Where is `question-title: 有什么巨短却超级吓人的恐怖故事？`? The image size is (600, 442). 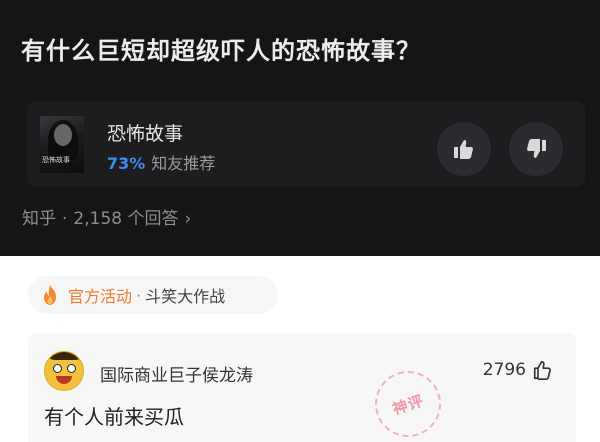
question-title: 有什么巨短却超级吓人的恐怖故事？ is located at coordinates (221, 48).